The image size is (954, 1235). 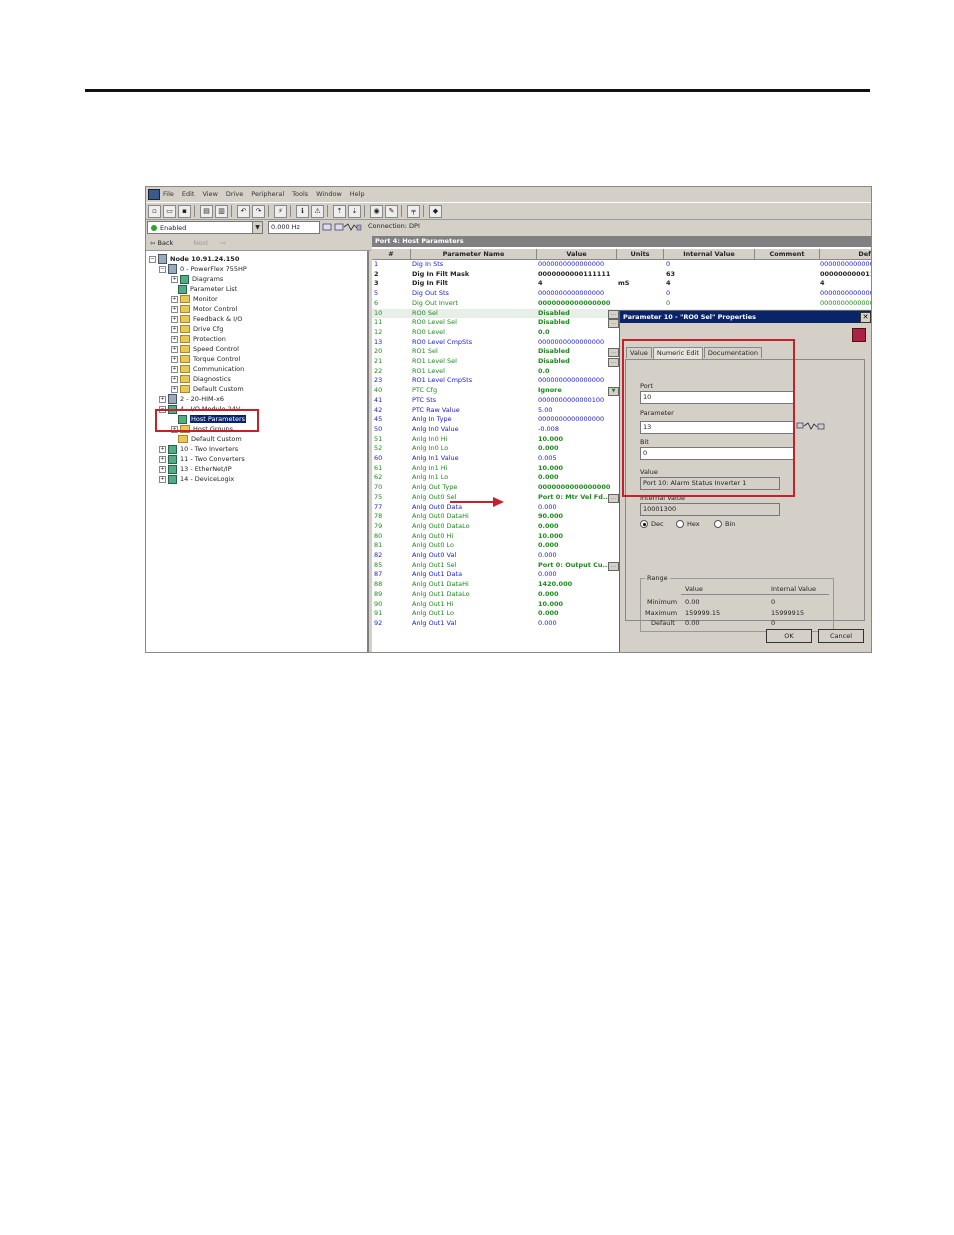 What do you see at coordinates (640, 254) in the screenshot?
I see `col-header-units: Units` at bounding box center [640, 254].